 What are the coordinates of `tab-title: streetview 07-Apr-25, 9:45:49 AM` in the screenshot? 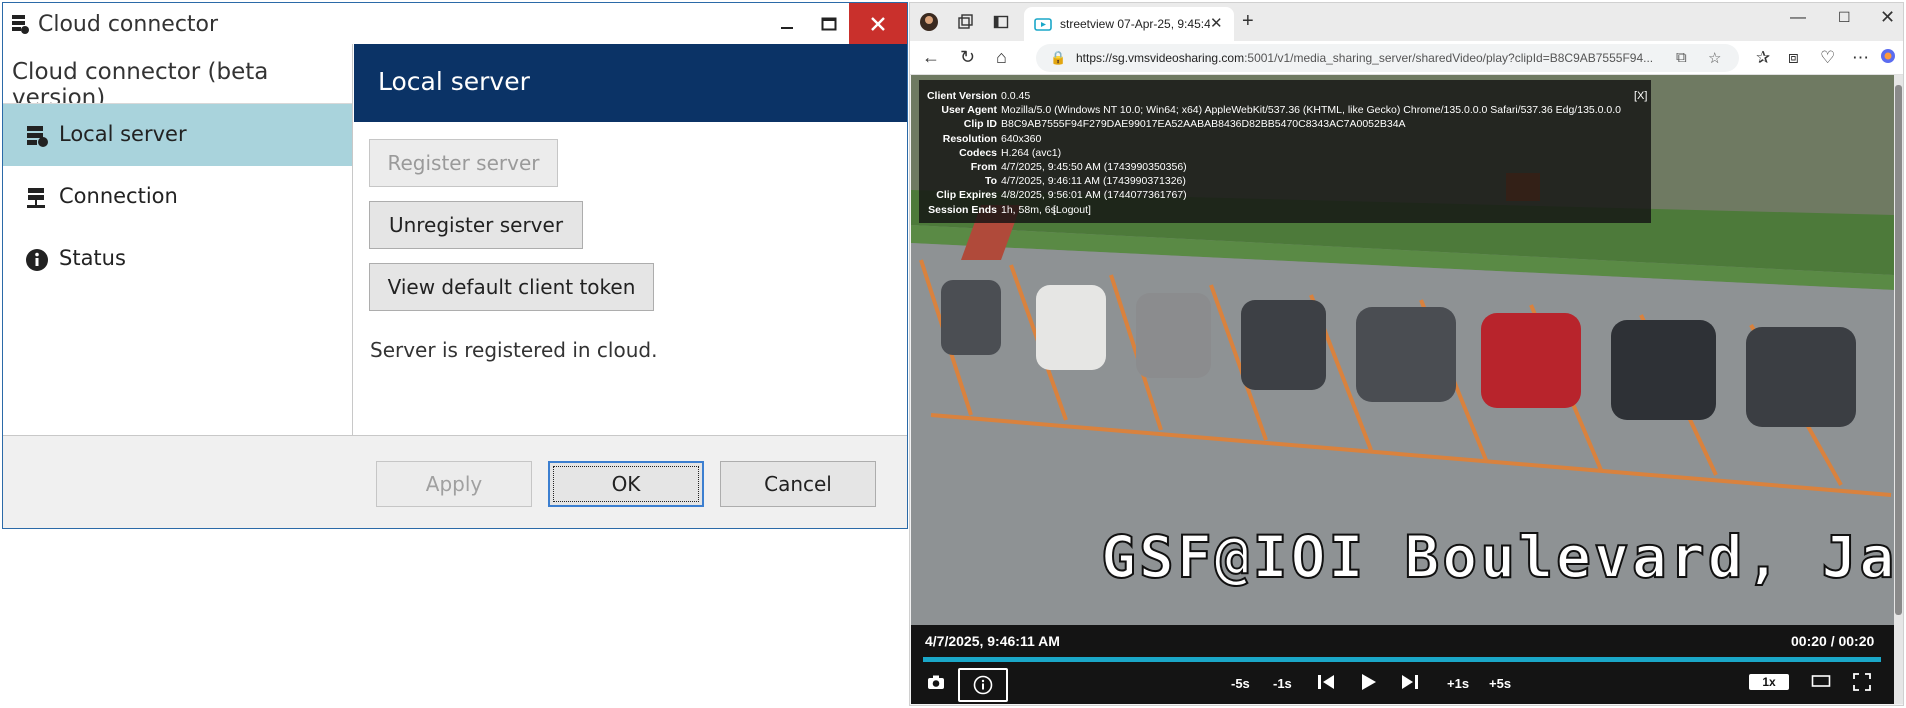 It's located at (1135, 24).